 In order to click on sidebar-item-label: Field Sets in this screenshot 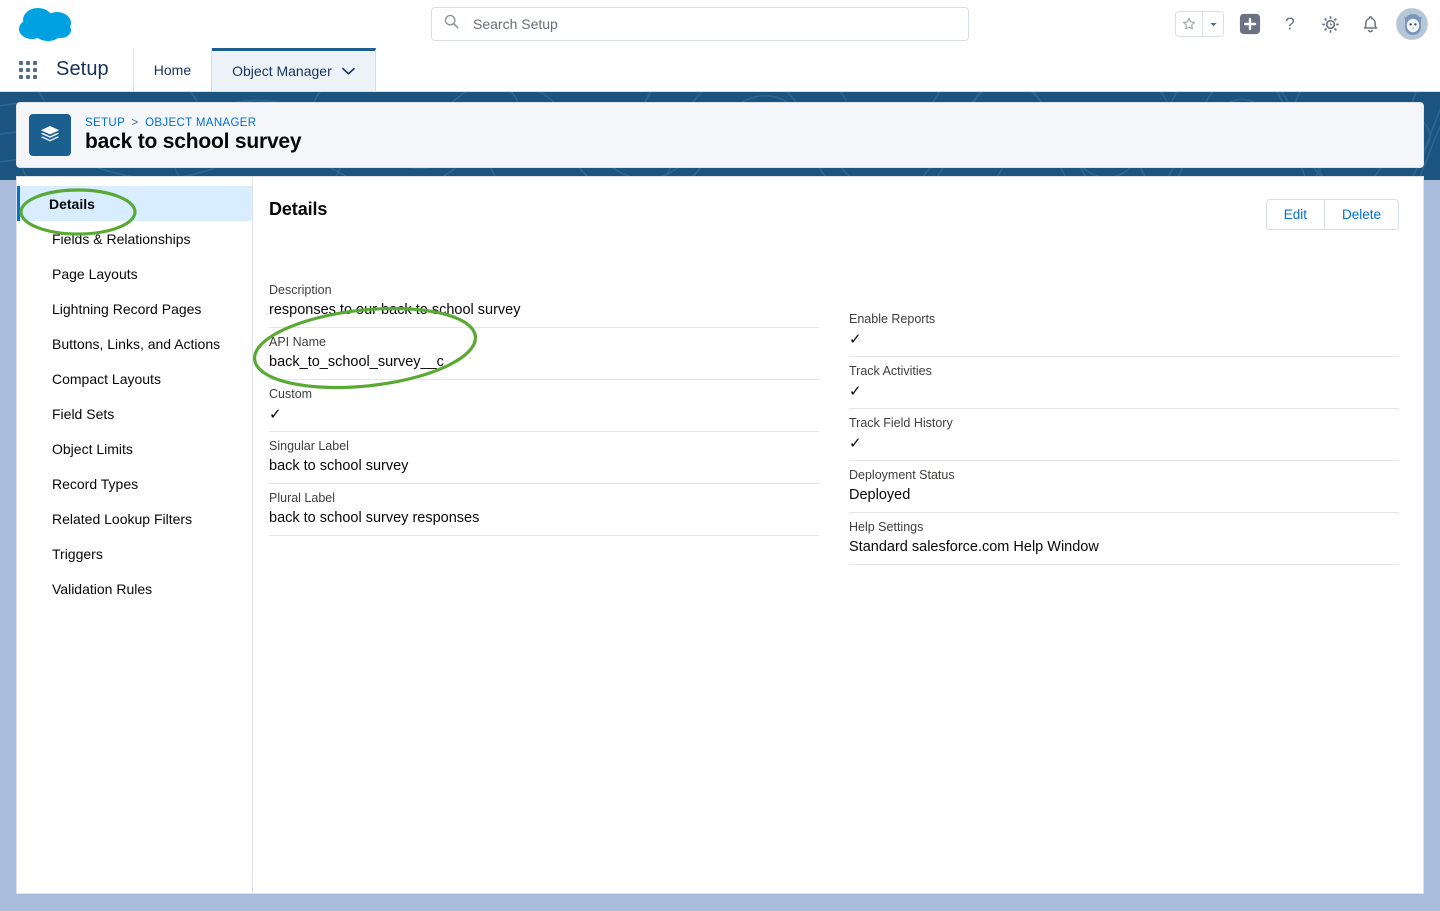, I will do `click(83, 413)`.